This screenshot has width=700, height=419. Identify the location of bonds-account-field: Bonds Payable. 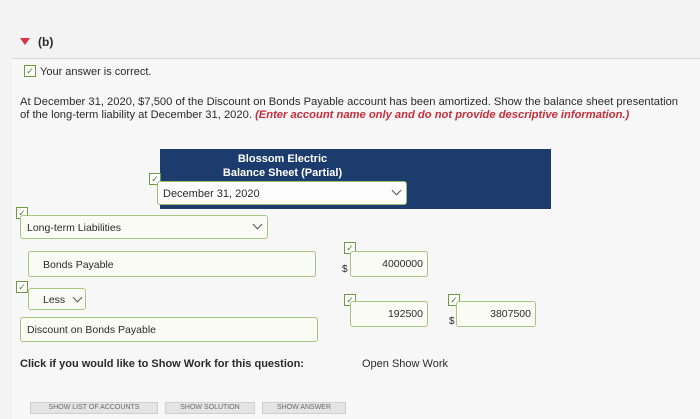
(172, 264).